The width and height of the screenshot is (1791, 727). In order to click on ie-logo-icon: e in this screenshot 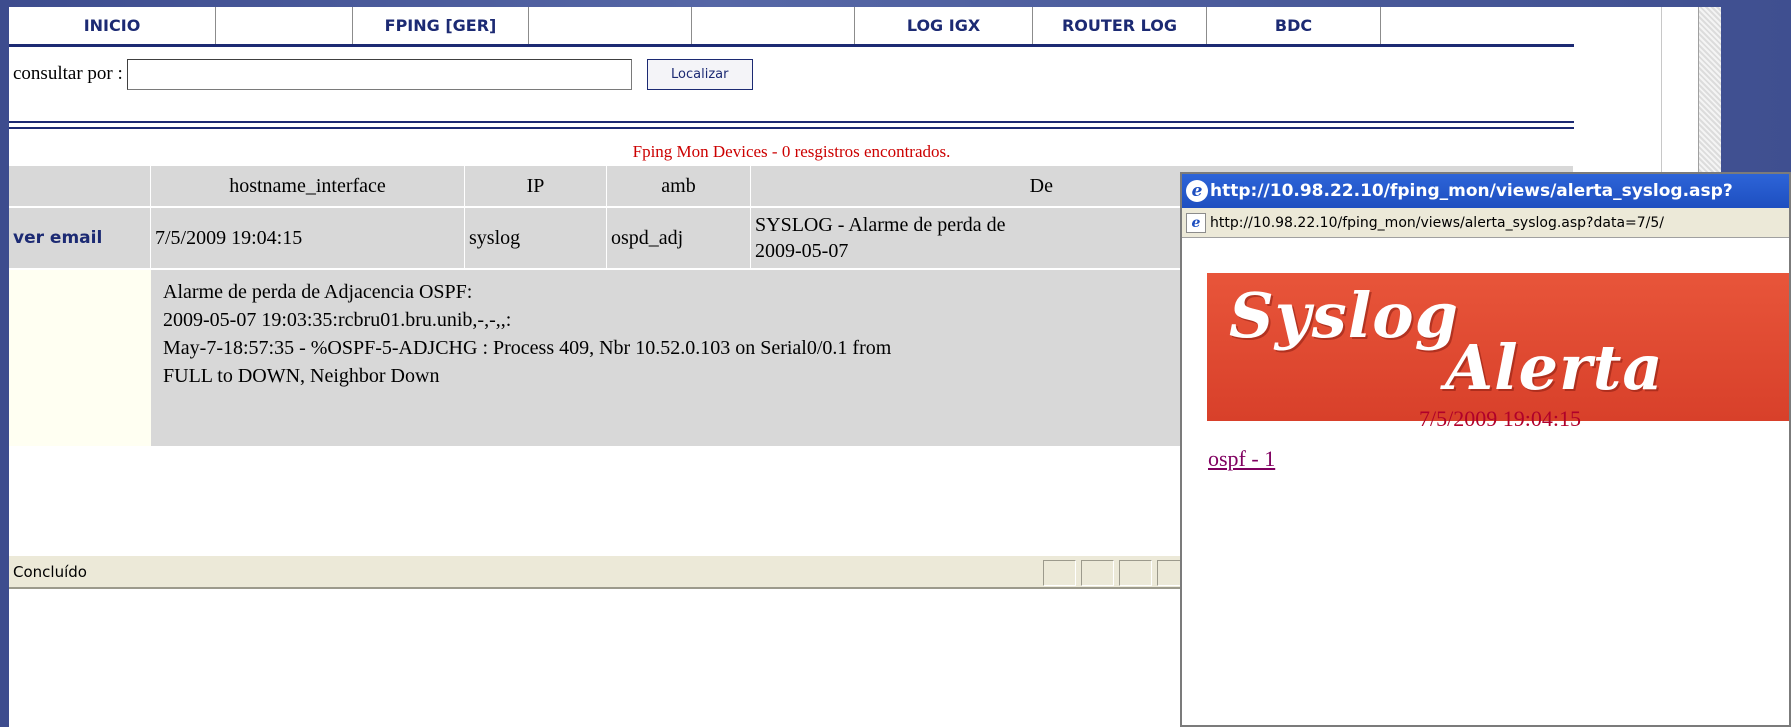, I will do `click(1197, 191)`.